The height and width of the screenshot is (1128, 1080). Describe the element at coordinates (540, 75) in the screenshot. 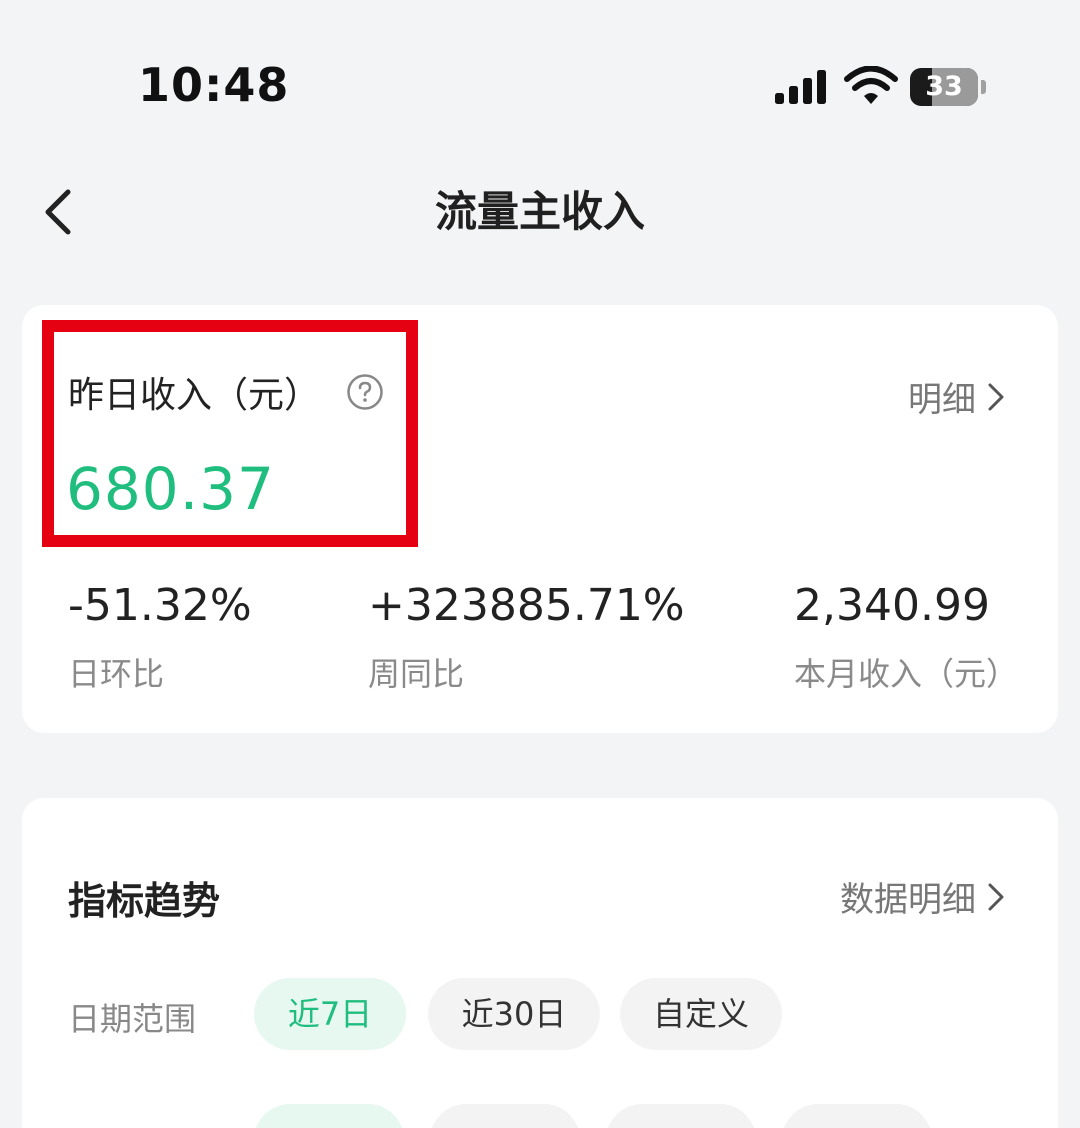

I see `status-bar: 10:48 33` at that location.